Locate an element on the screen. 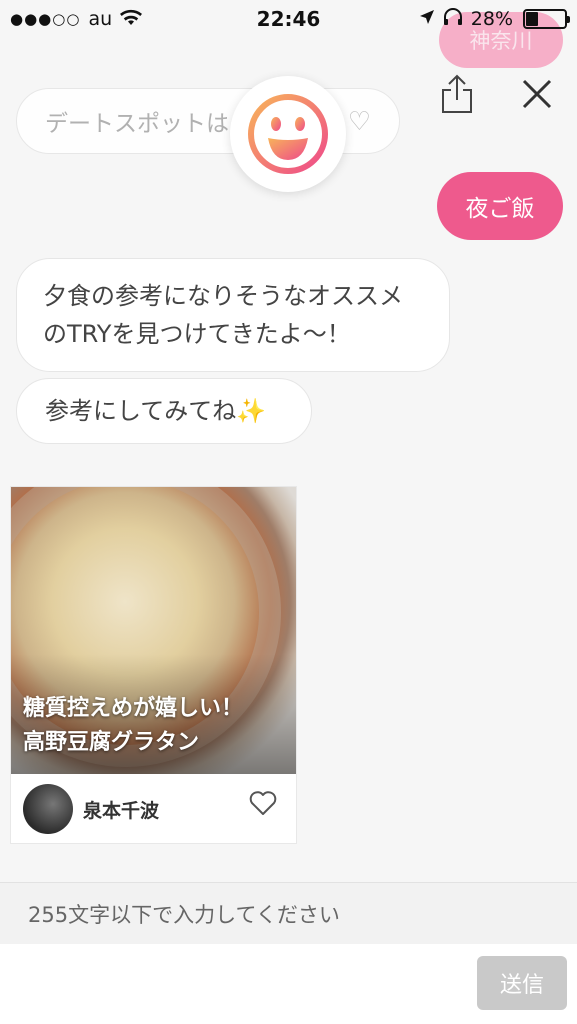  battery-percent: 28% is located at coordinates (491, 19).